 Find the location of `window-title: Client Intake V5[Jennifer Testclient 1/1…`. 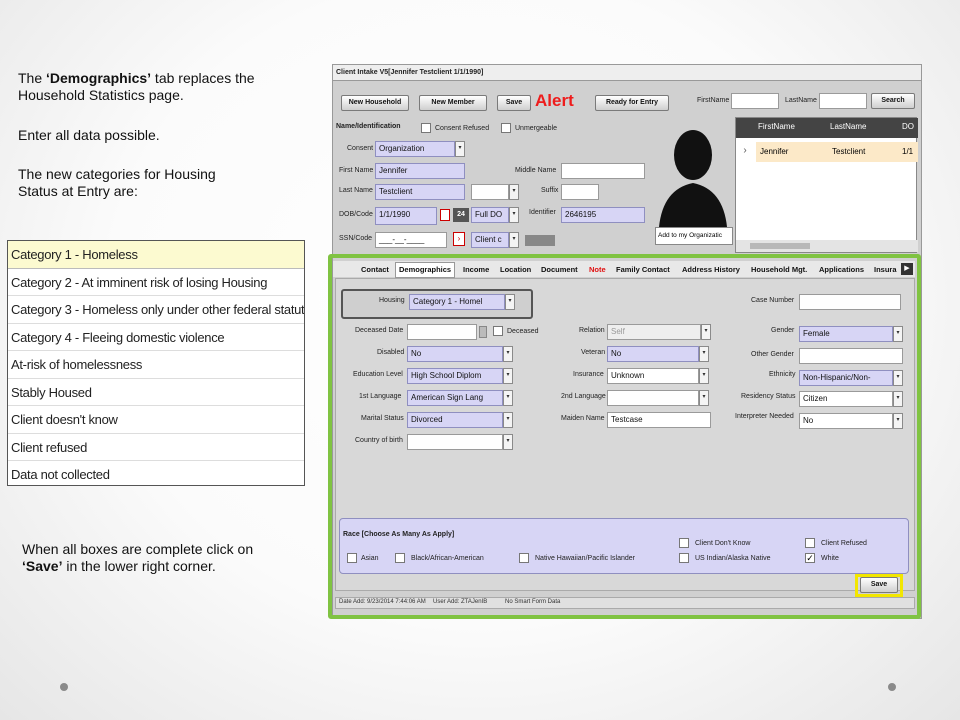

window-title: Client Intake V5[Jennifer Testclient 1/1… is located at coordinates (627, 73).